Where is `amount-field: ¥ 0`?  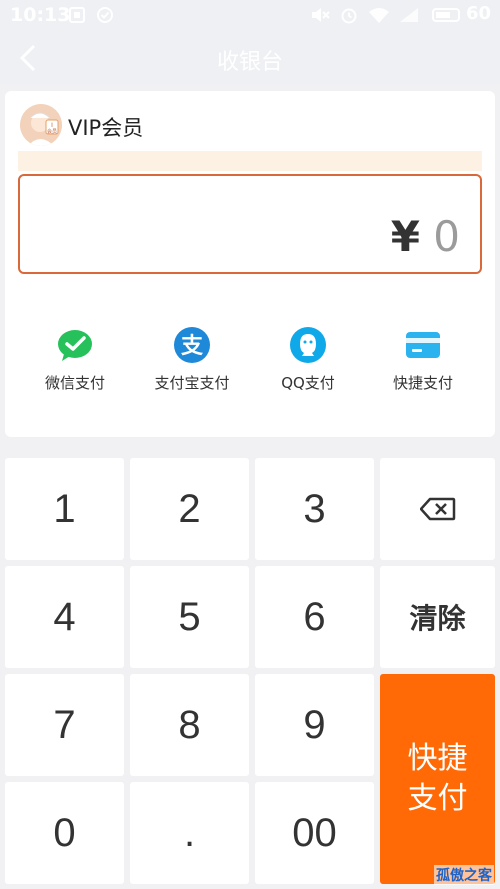 amount-field: ¥ 0 is located at coordinates (250, 224).